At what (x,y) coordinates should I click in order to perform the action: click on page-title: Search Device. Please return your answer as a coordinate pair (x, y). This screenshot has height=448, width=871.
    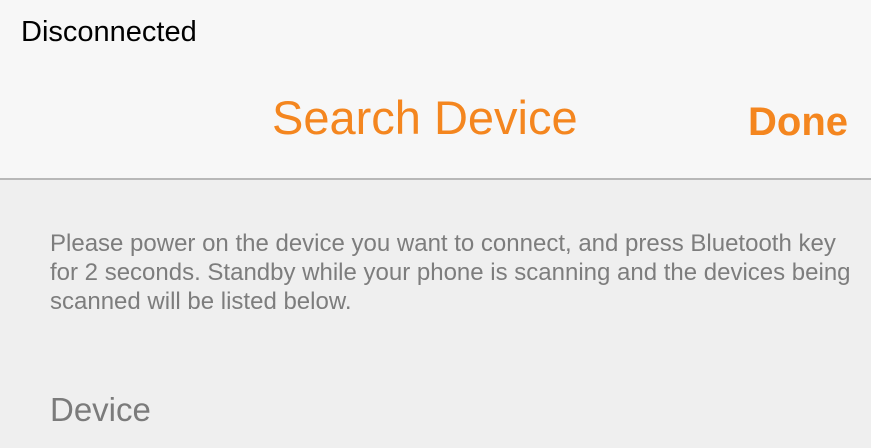
    Looking at the image, I should click on (425, 117).